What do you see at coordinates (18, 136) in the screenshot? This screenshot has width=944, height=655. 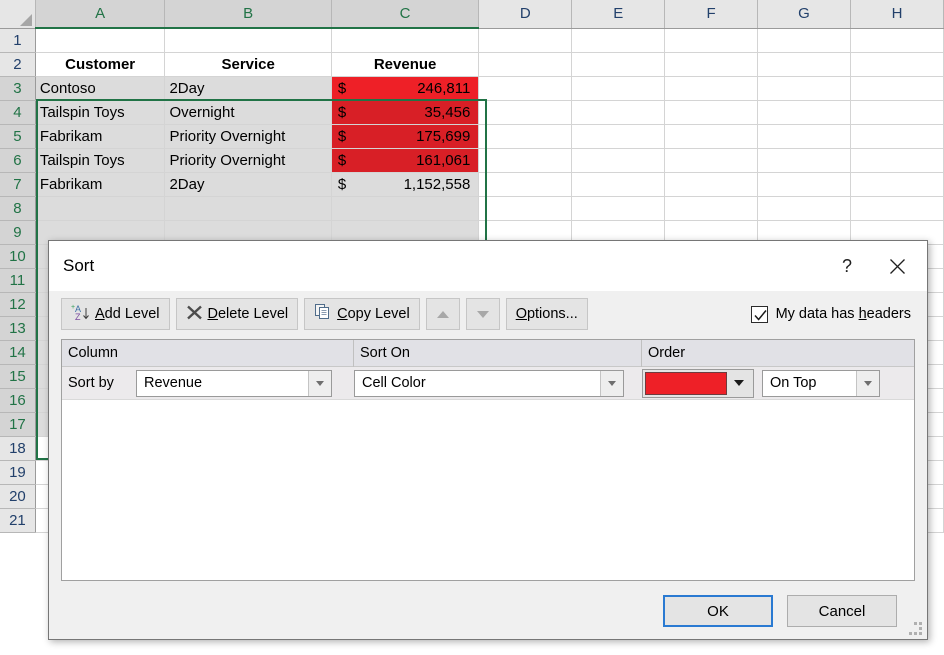 I see `row-header-5: 5` at bounding box center [18, 136].